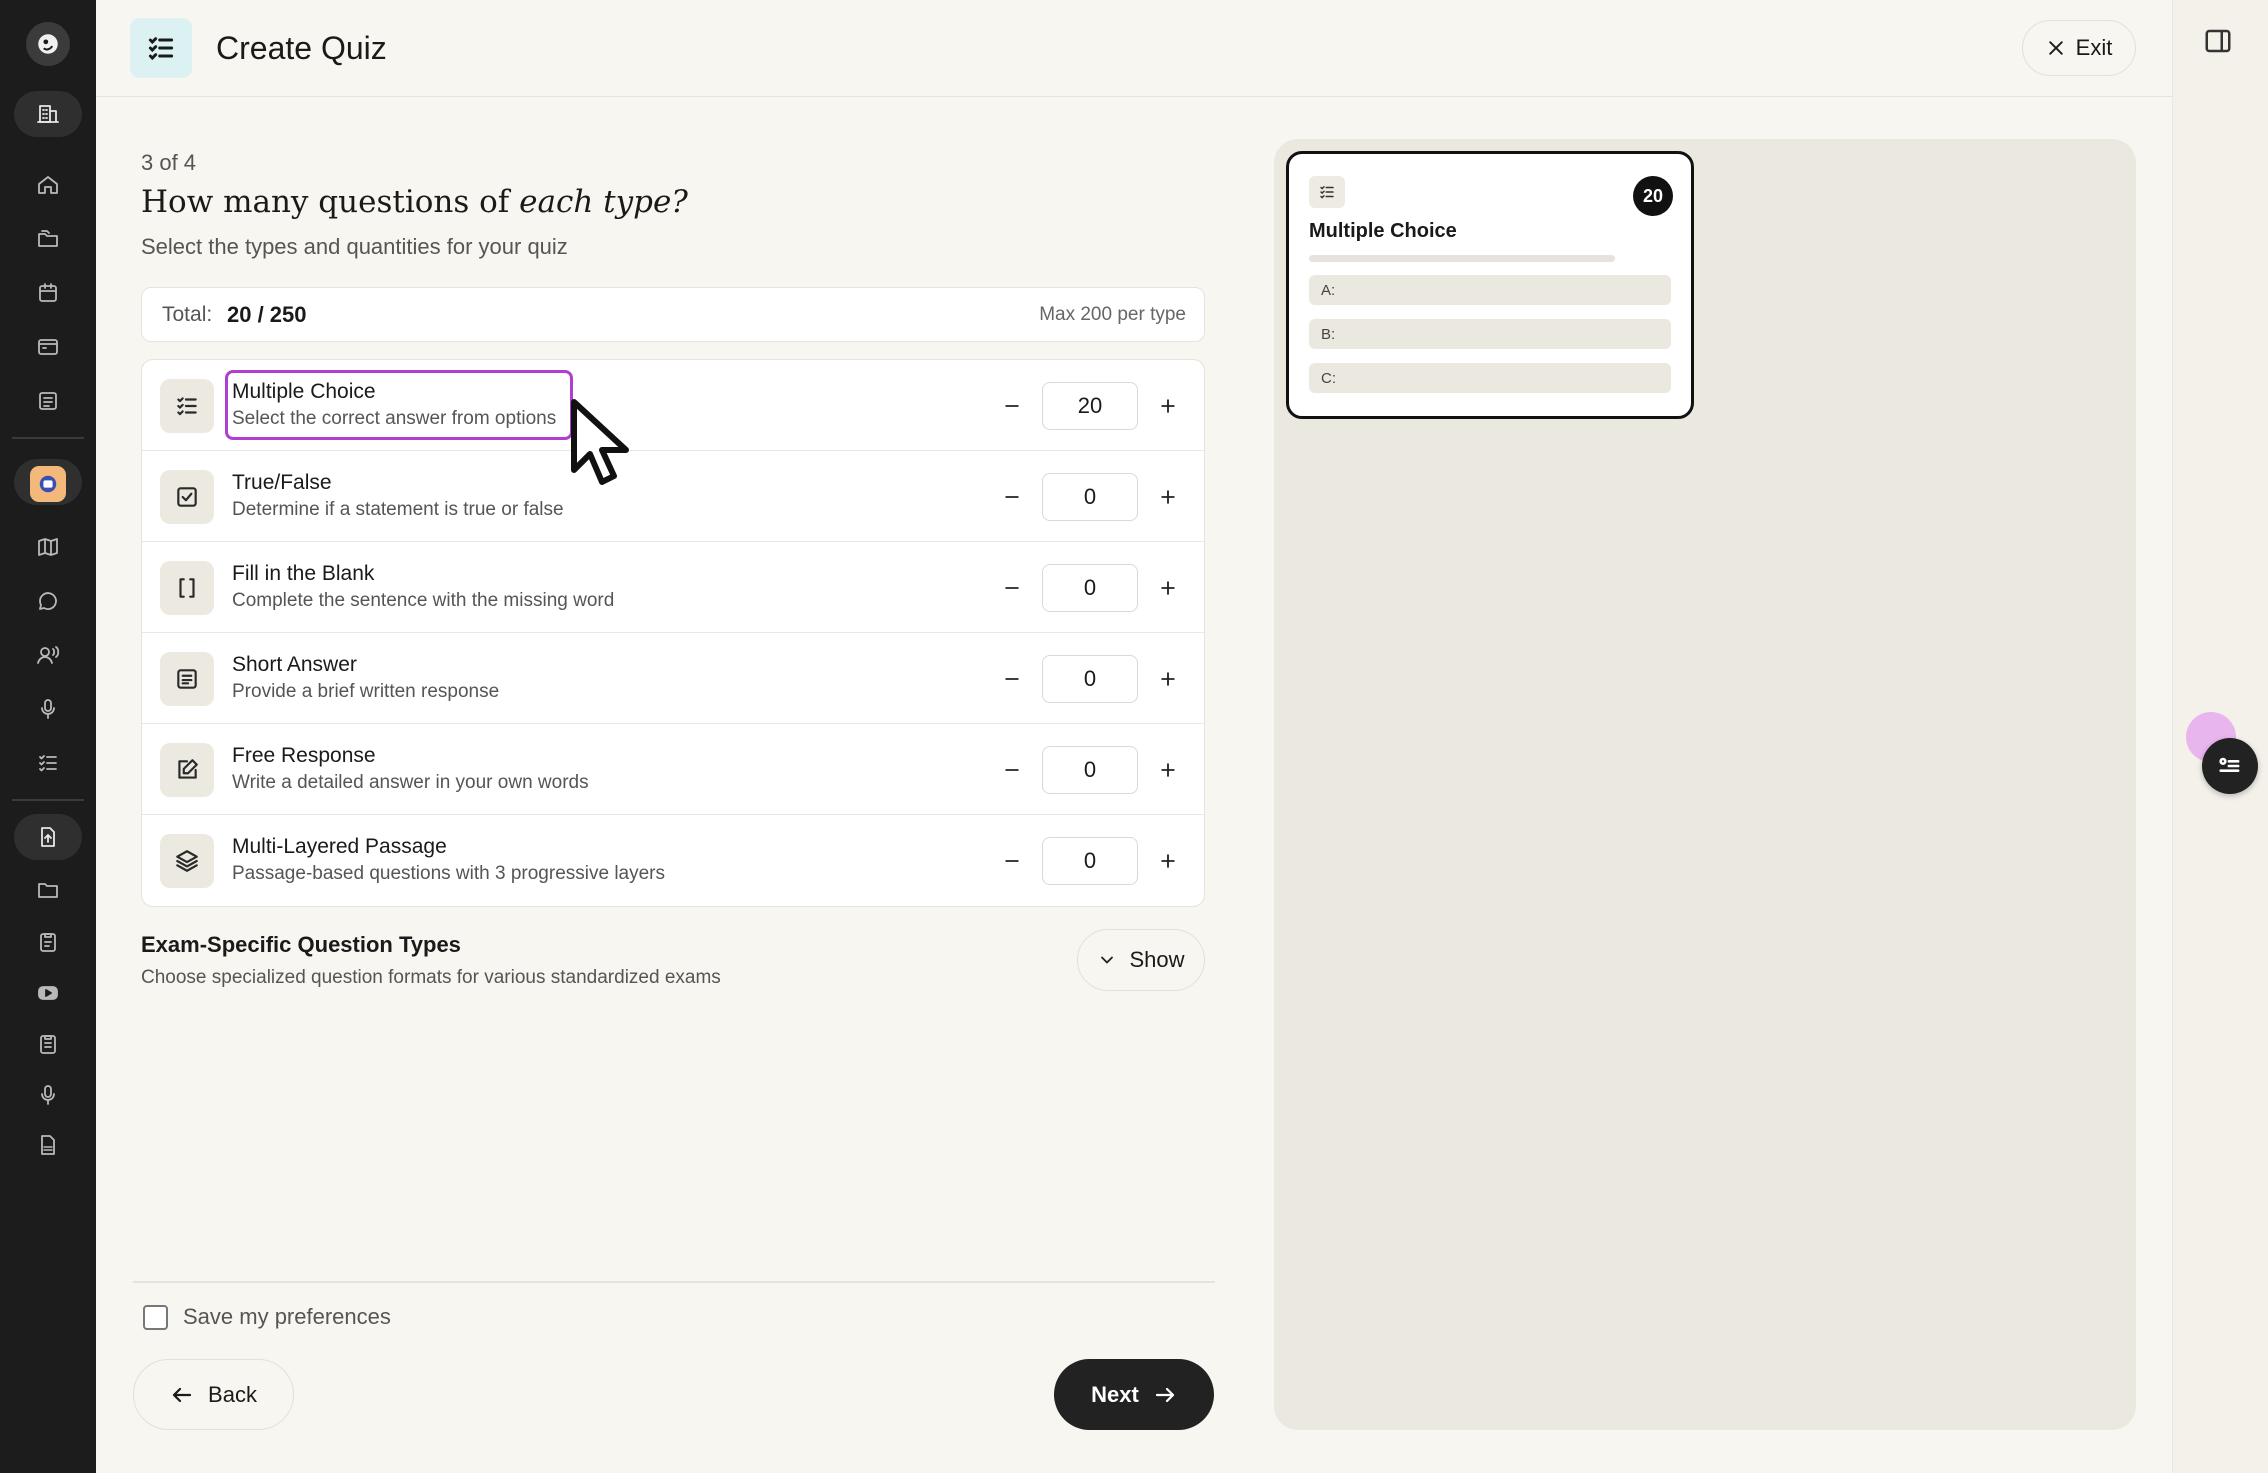 The height and width of the screenshot is (1473, 2268). I want to click on total-label: Total:, so click(187, 314).